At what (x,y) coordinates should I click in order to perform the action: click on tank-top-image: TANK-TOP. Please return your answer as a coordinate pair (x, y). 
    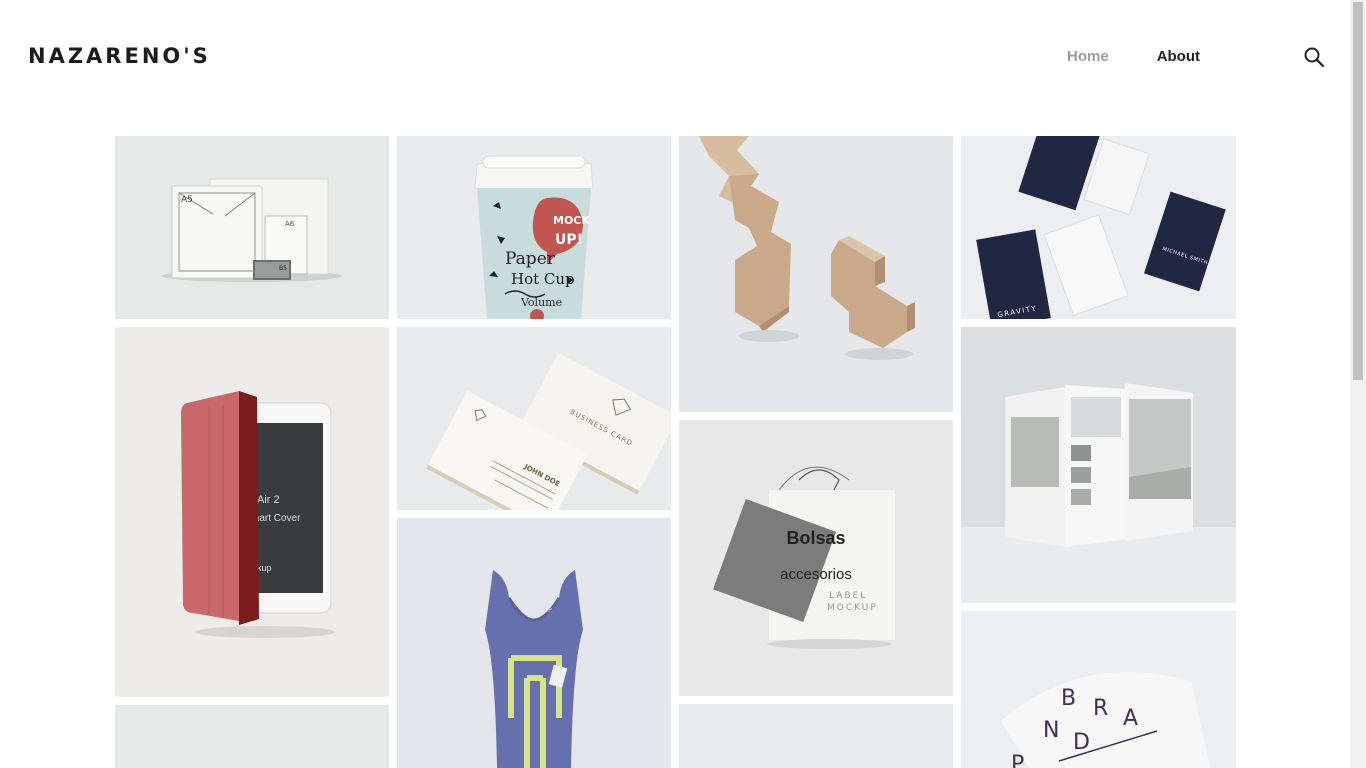
    Looking at the image, I should click on (534, 669).